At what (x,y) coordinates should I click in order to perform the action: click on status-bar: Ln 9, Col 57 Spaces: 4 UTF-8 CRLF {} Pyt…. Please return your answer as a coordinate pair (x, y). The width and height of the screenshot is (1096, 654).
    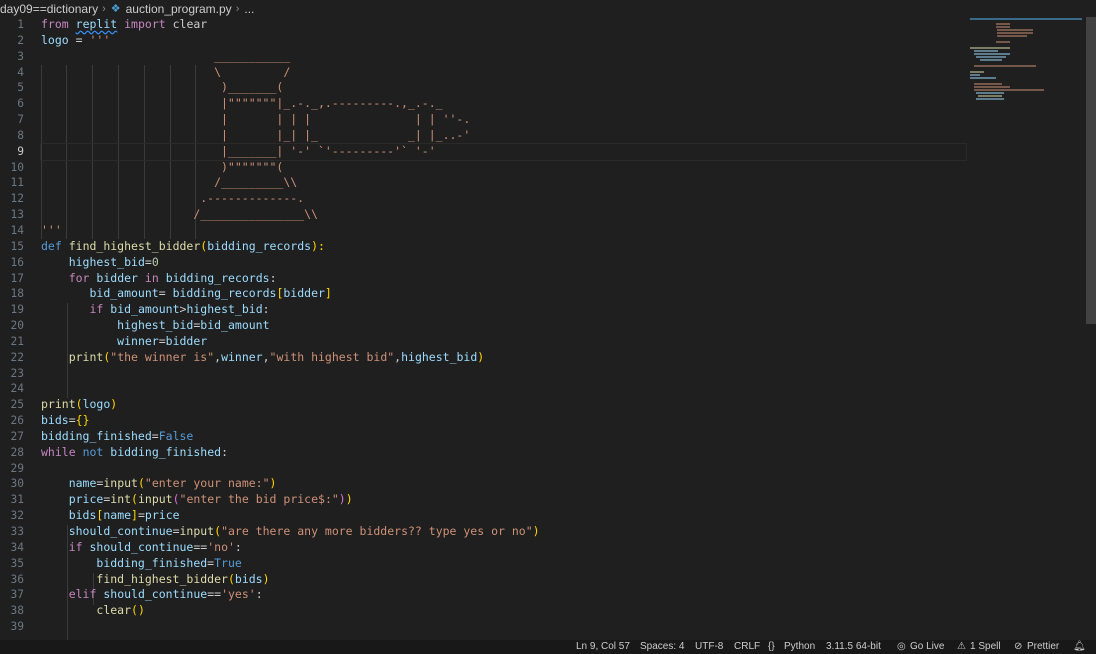
    Looking at the image, I should click on (548, 647).